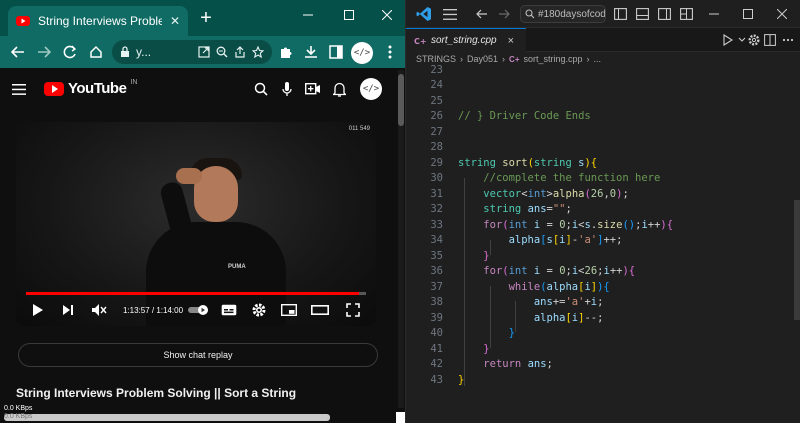 This screenshot has height=423, width=800. What do you see at coordinates (400, 417) in the screenshot?
I see `scrollbar-corner` at bounding box center [400, 417].